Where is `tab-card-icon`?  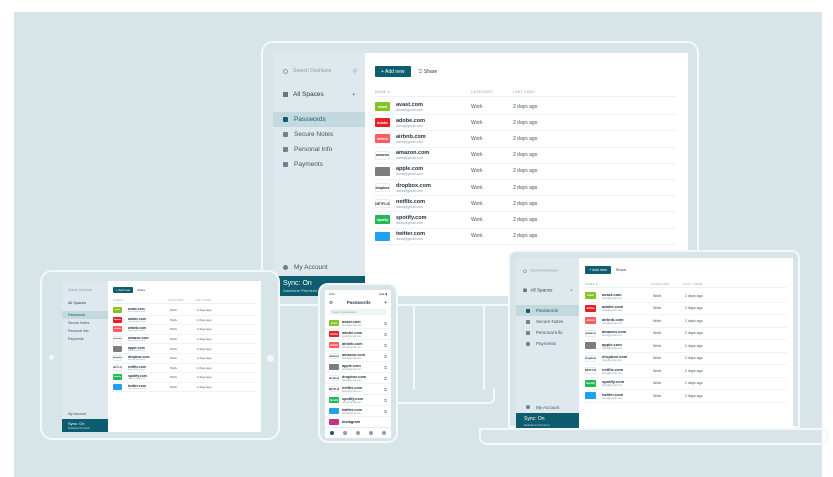 tab-card-icon is located at coordinates (371, 433).